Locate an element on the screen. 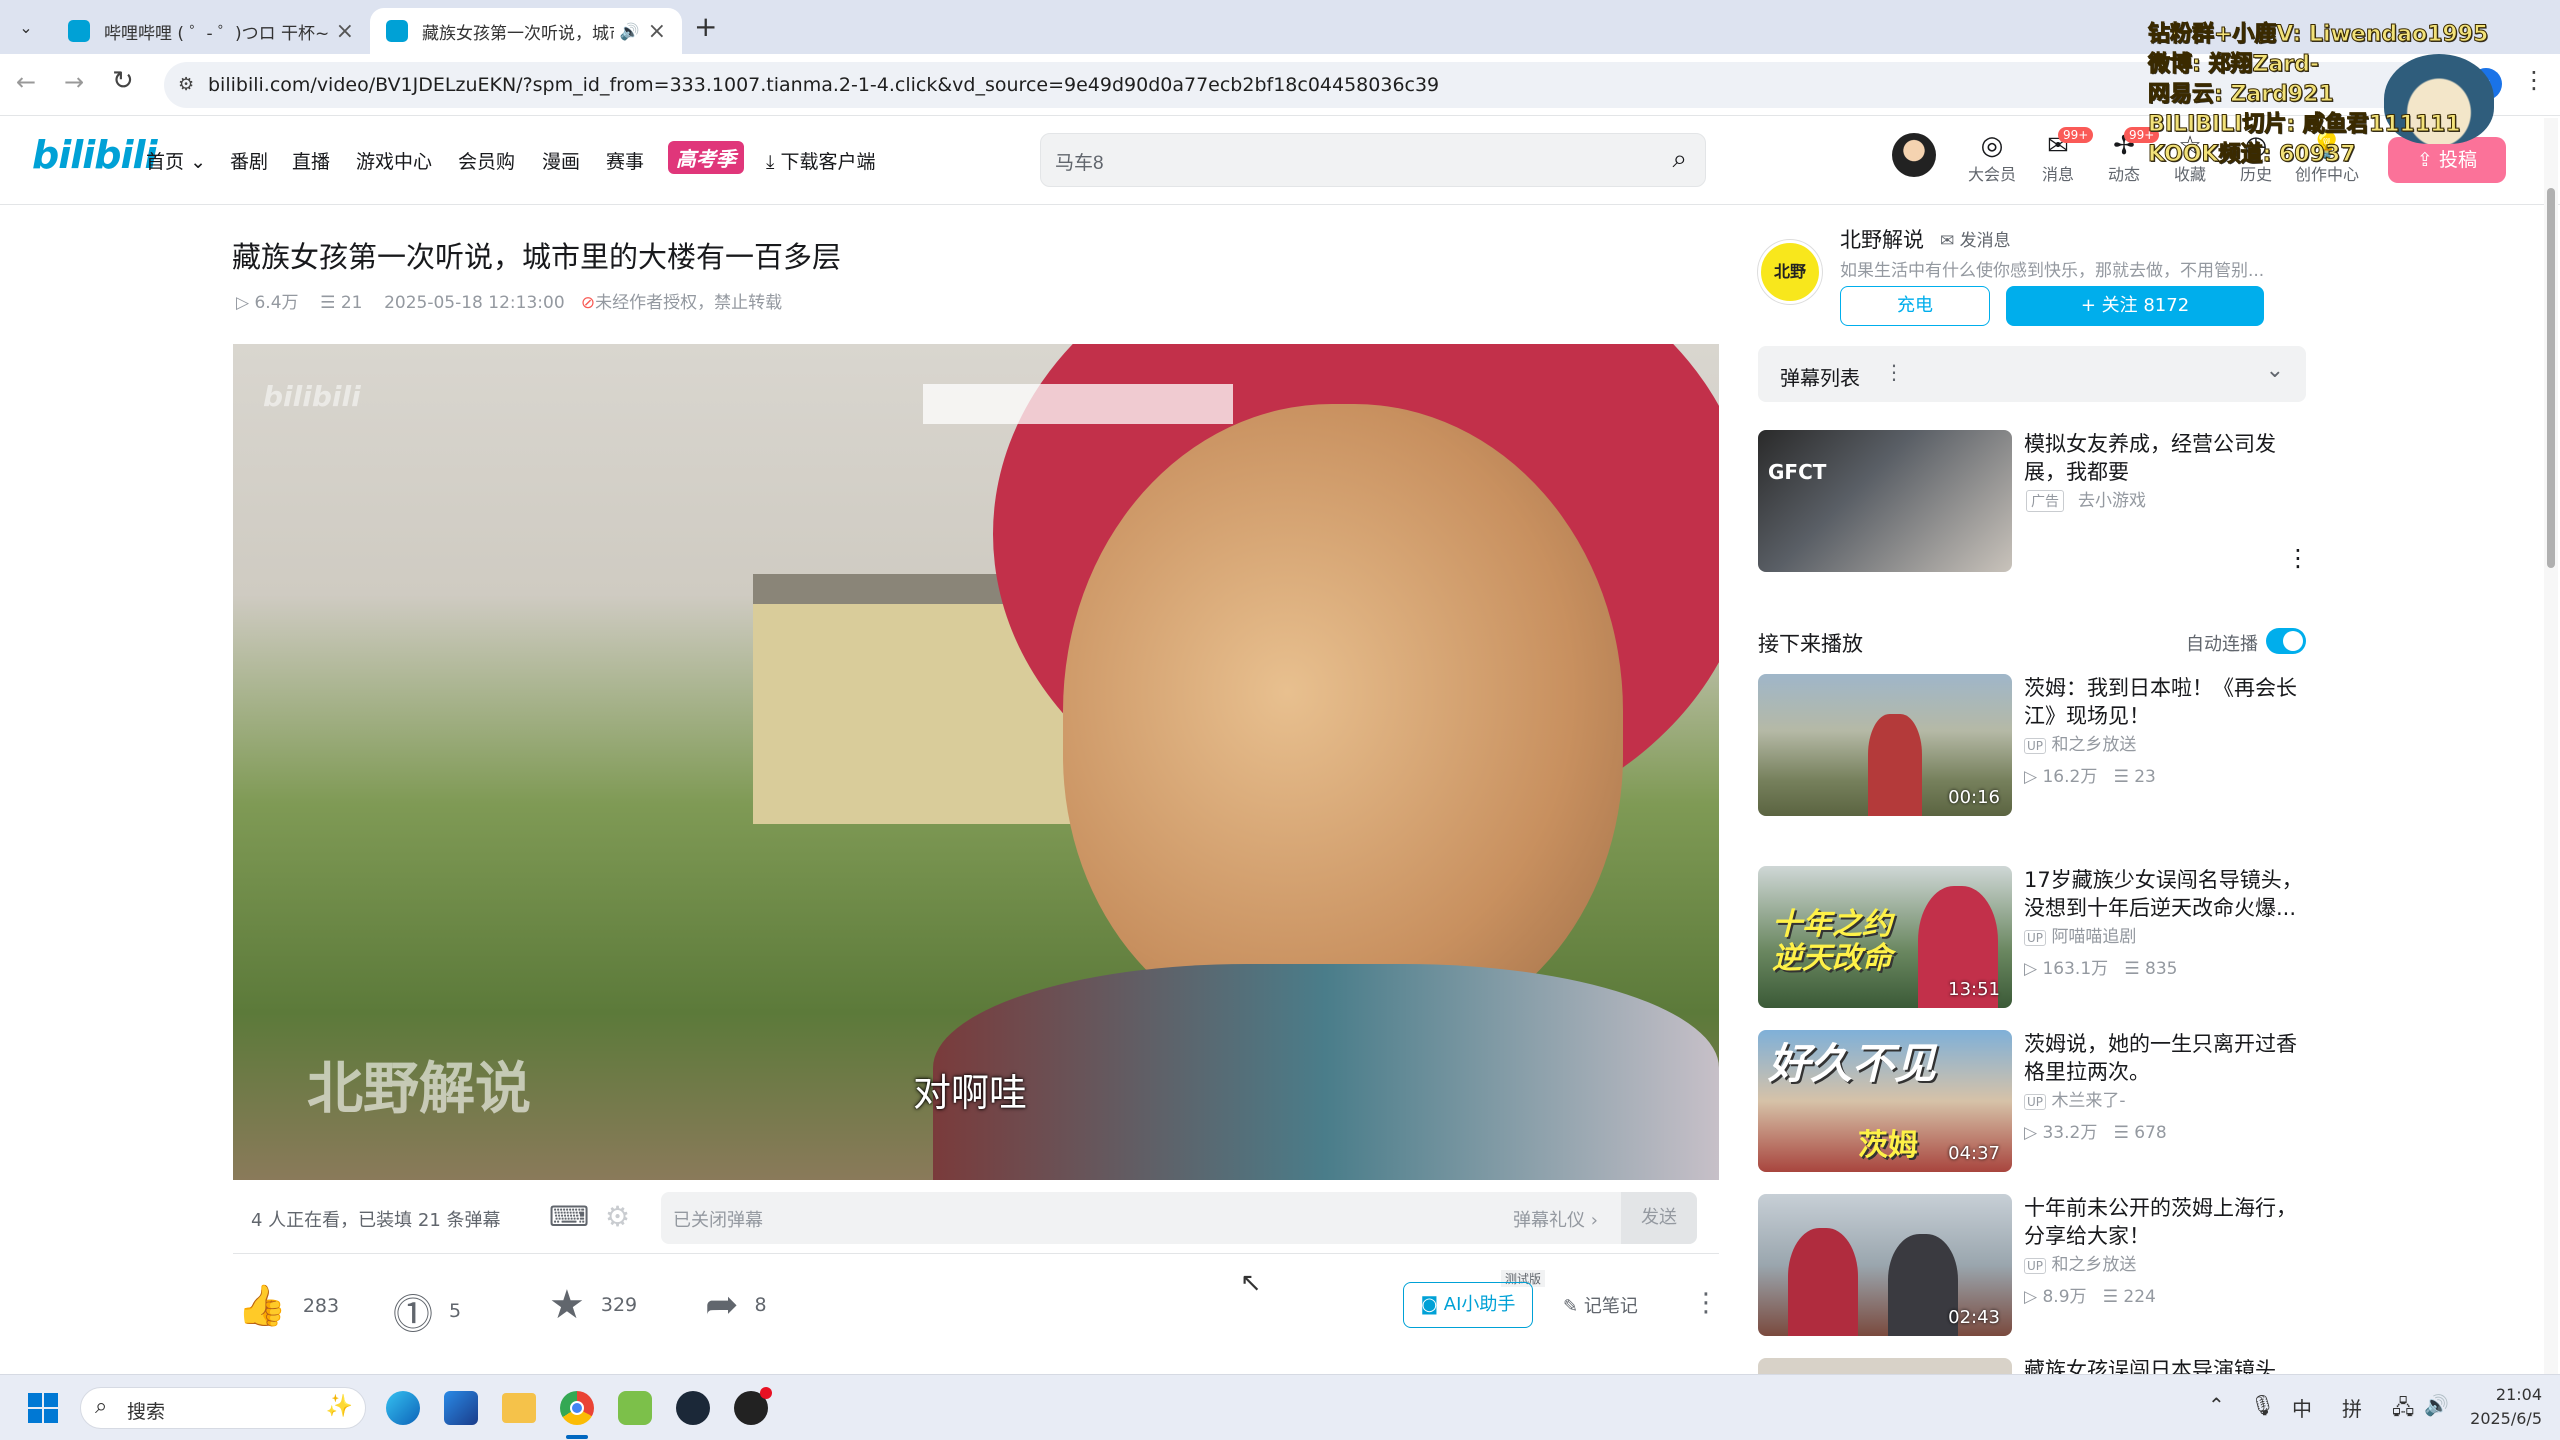 The height and width of the screenshot is (1440, 2560). rec-stats-1: ▷ 16.2万 ☰ 23 is located at coordinates (2090, 777).